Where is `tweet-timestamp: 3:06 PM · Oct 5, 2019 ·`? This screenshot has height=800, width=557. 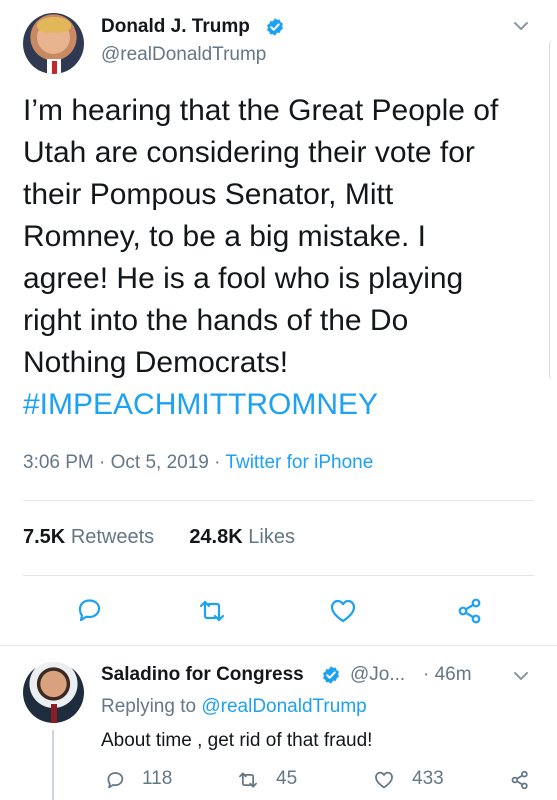 tweet-timestamp: 3:06 PM · Oct 5, 2019 · is located at coordinates (124, 462).